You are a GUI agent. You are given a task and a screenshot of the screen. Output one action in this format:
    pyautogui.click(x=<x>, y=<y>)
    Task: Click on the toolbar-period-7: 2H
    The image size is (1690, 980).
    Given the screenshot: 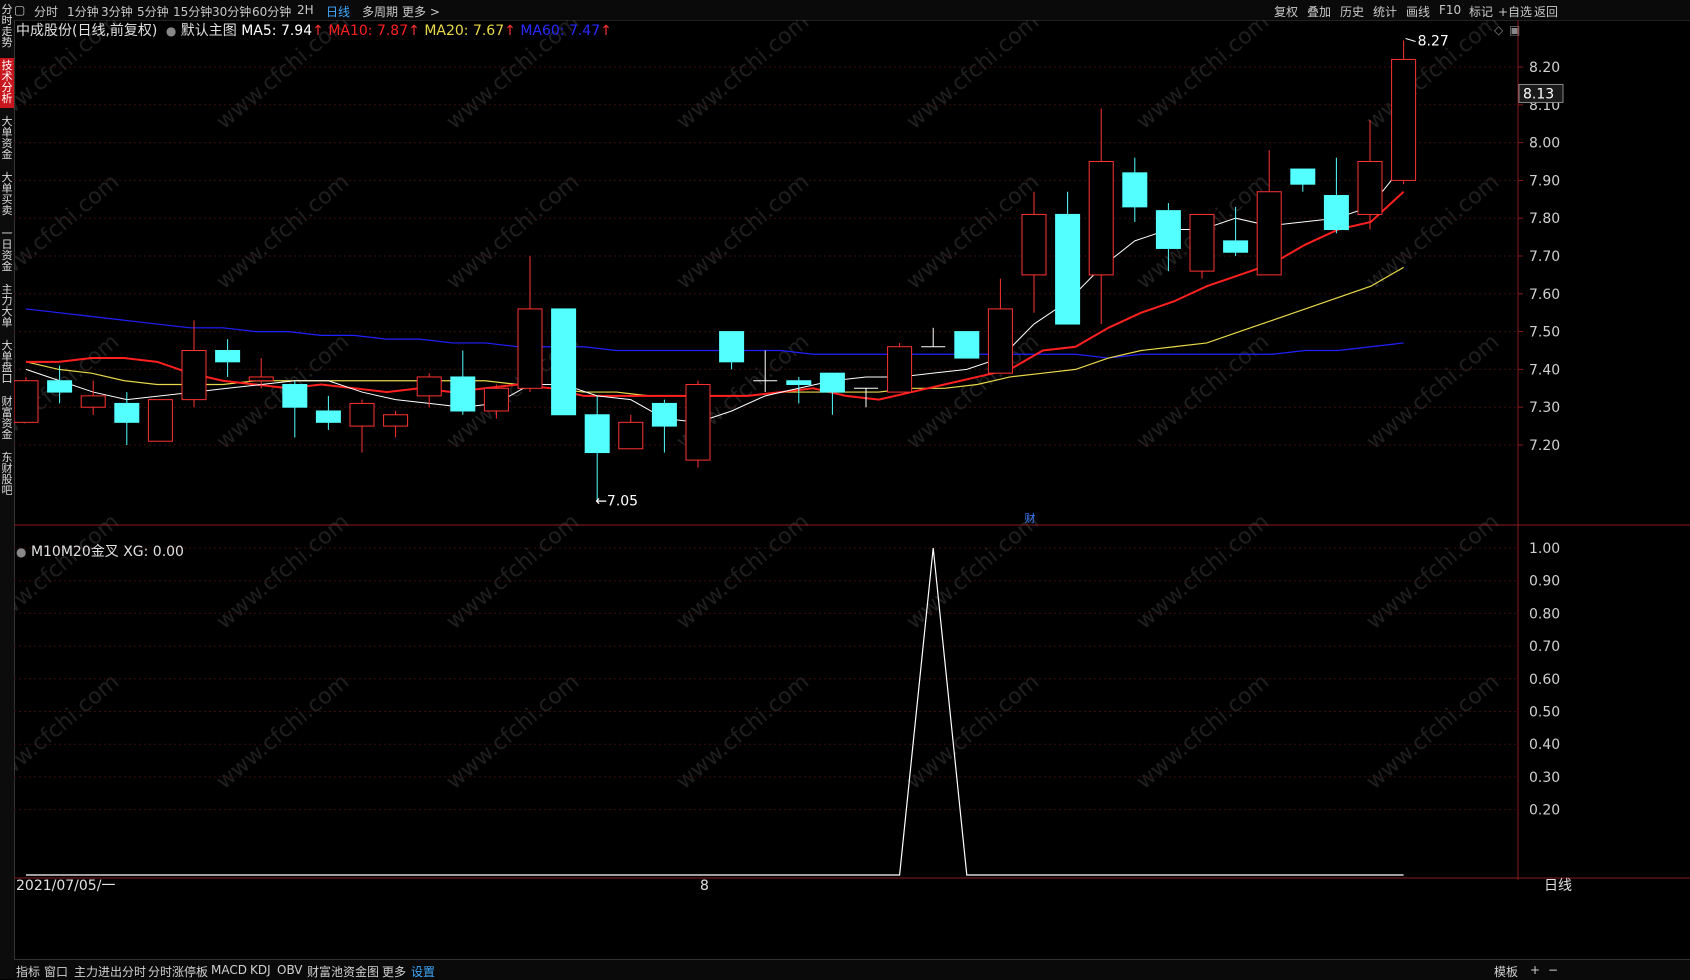 What is the action you would take?
    pyautogui.click(x=305, y=10)
    